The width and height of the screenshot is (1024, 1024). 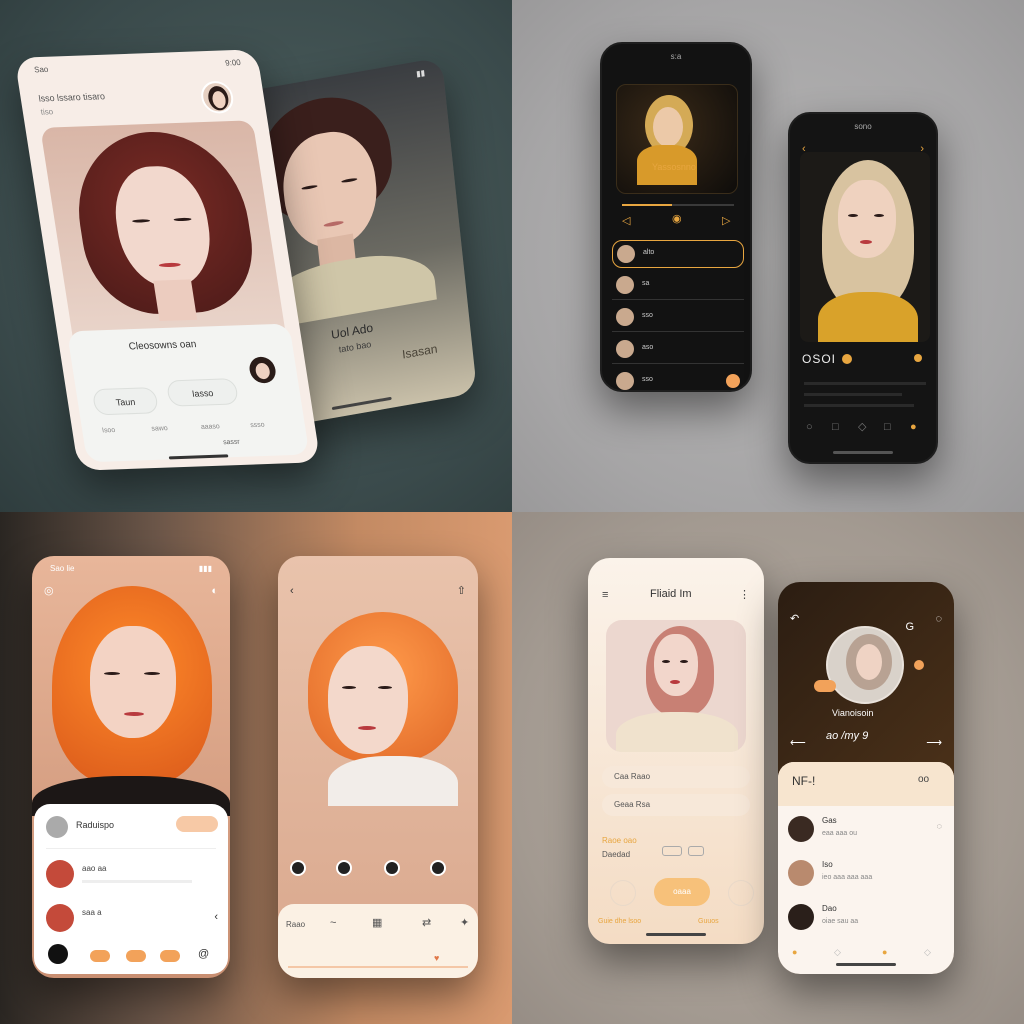 What do you see at coordinates (355, 347) in the screenshot?
I see `profile-sub: tato bao` at bounding box center [355, 347].